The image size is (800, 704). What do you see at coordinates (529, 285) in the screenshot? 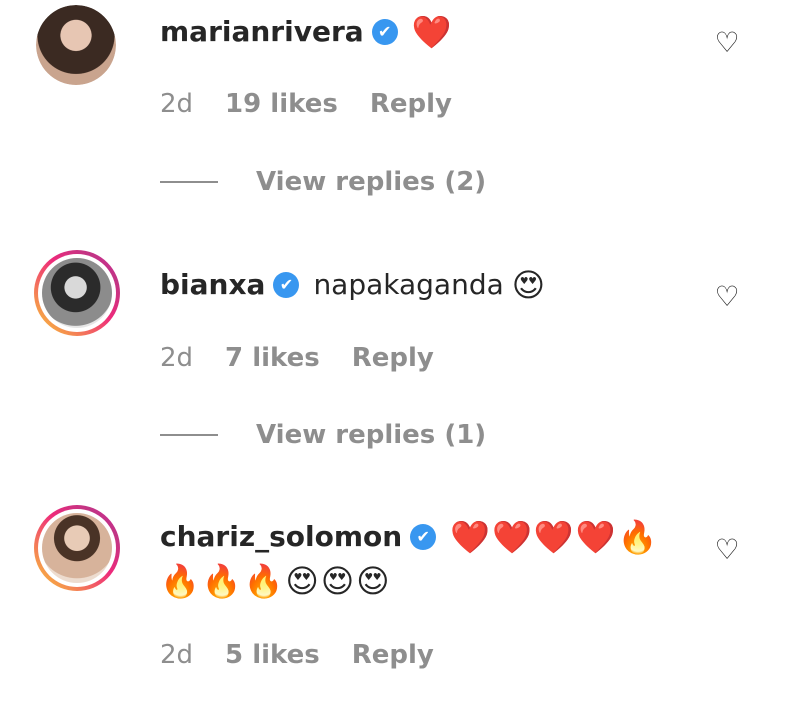
I see `comment-emojis: 😍` at bounding box center [529, 285].